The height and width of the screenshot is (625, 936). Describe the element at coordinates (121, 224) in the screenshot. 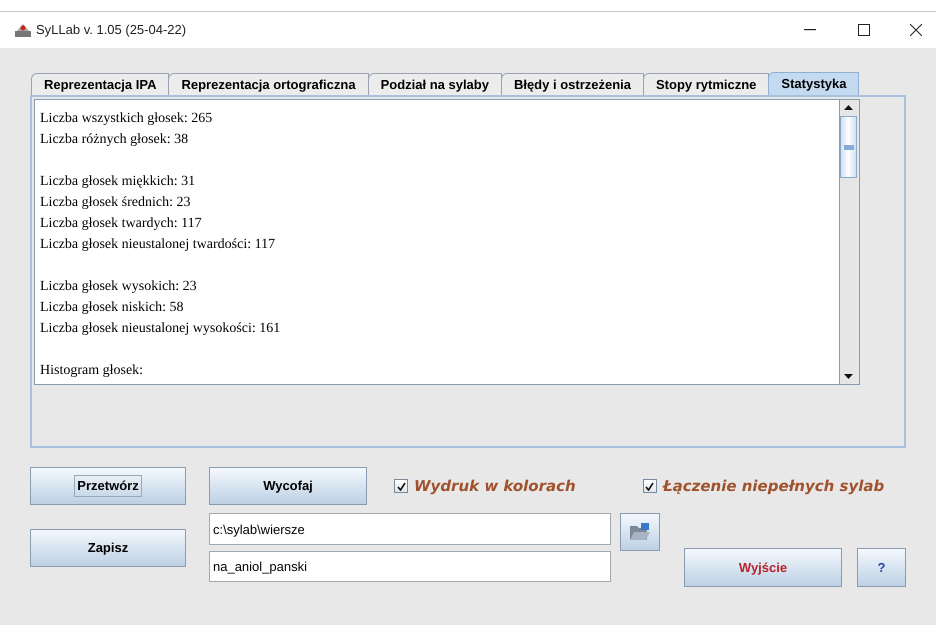

I see `statistics-line: Liczba głosek twardych: 117` at that location.